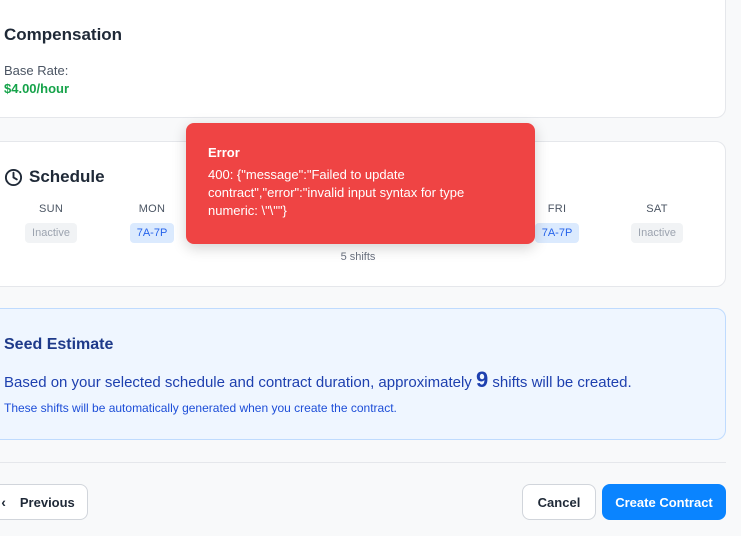 This screenshot has width=741, height=536. Describe the element at coordinates (664, 502) in the screenshot. I see `create-contract-button: Create Contract` at that location.